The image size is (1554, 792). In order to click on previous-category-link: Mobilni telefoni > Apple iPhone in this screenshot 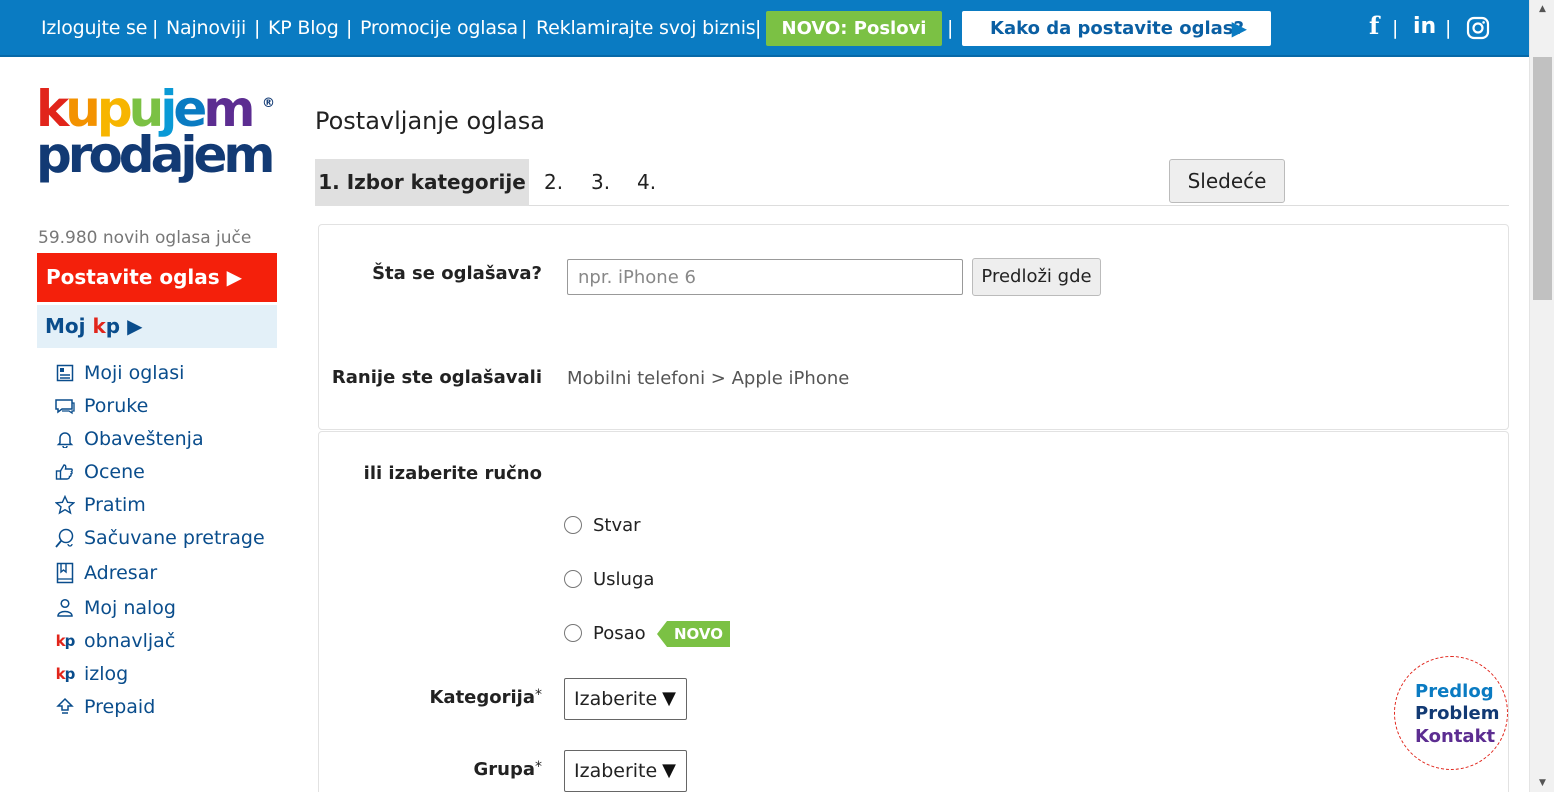, I will do `click(708, 378)`.